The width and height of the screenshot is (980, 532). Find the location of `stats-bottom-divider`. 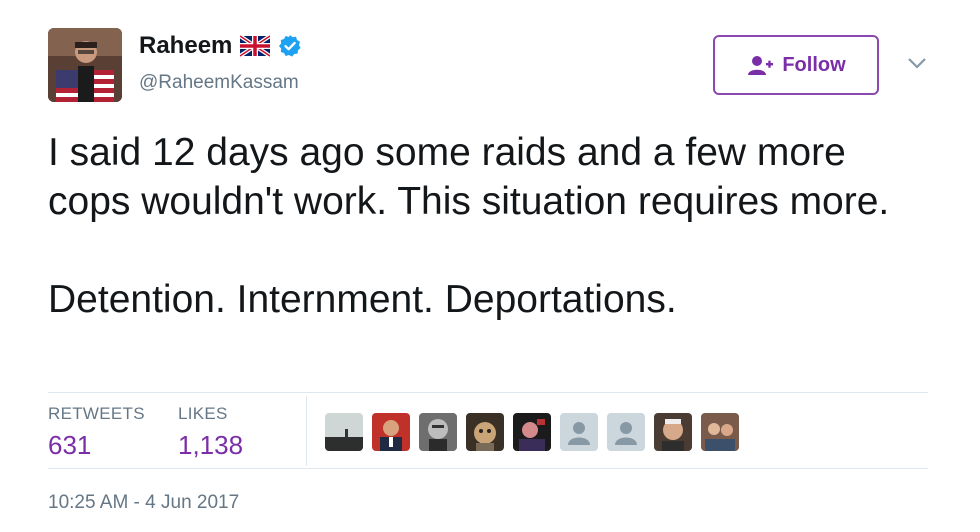

stats-bottom-divider is located at coordinates (488, 468).